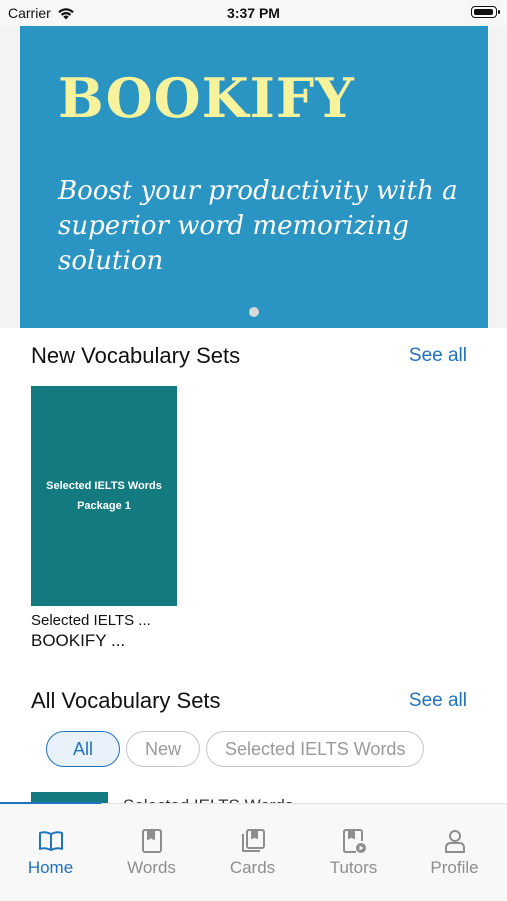 The height and width of the screenshot is (901, 507). Describe the element at coordinates (438, 701) in the screenshot. I see `all-sets-see-all-link: See all` at that location.